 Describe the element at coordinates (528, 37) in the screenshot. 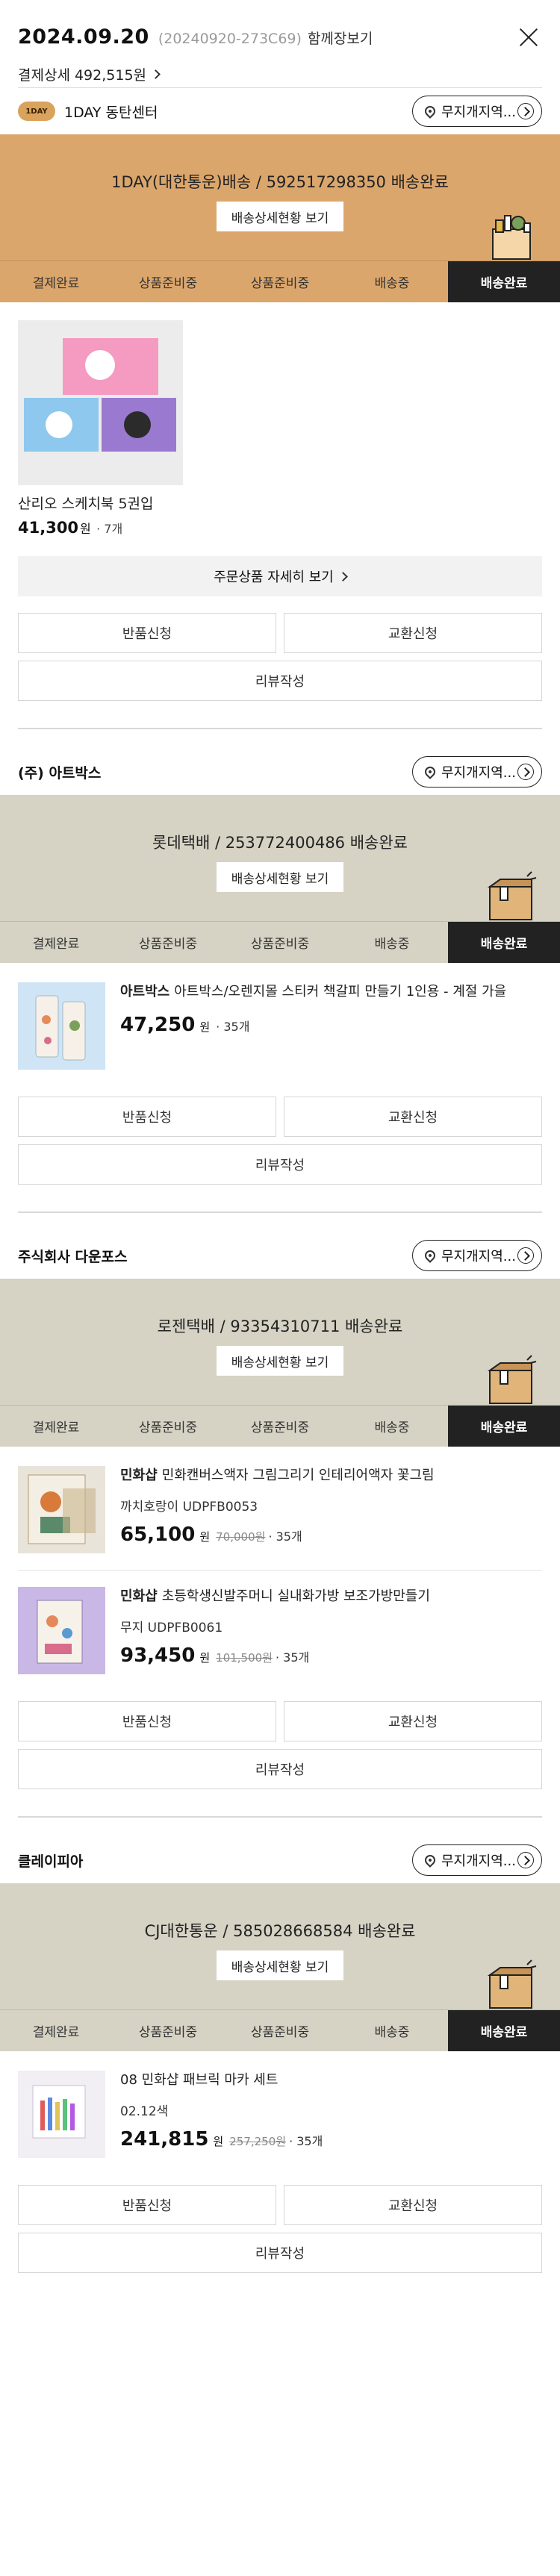

I see `close-icon` at that location.